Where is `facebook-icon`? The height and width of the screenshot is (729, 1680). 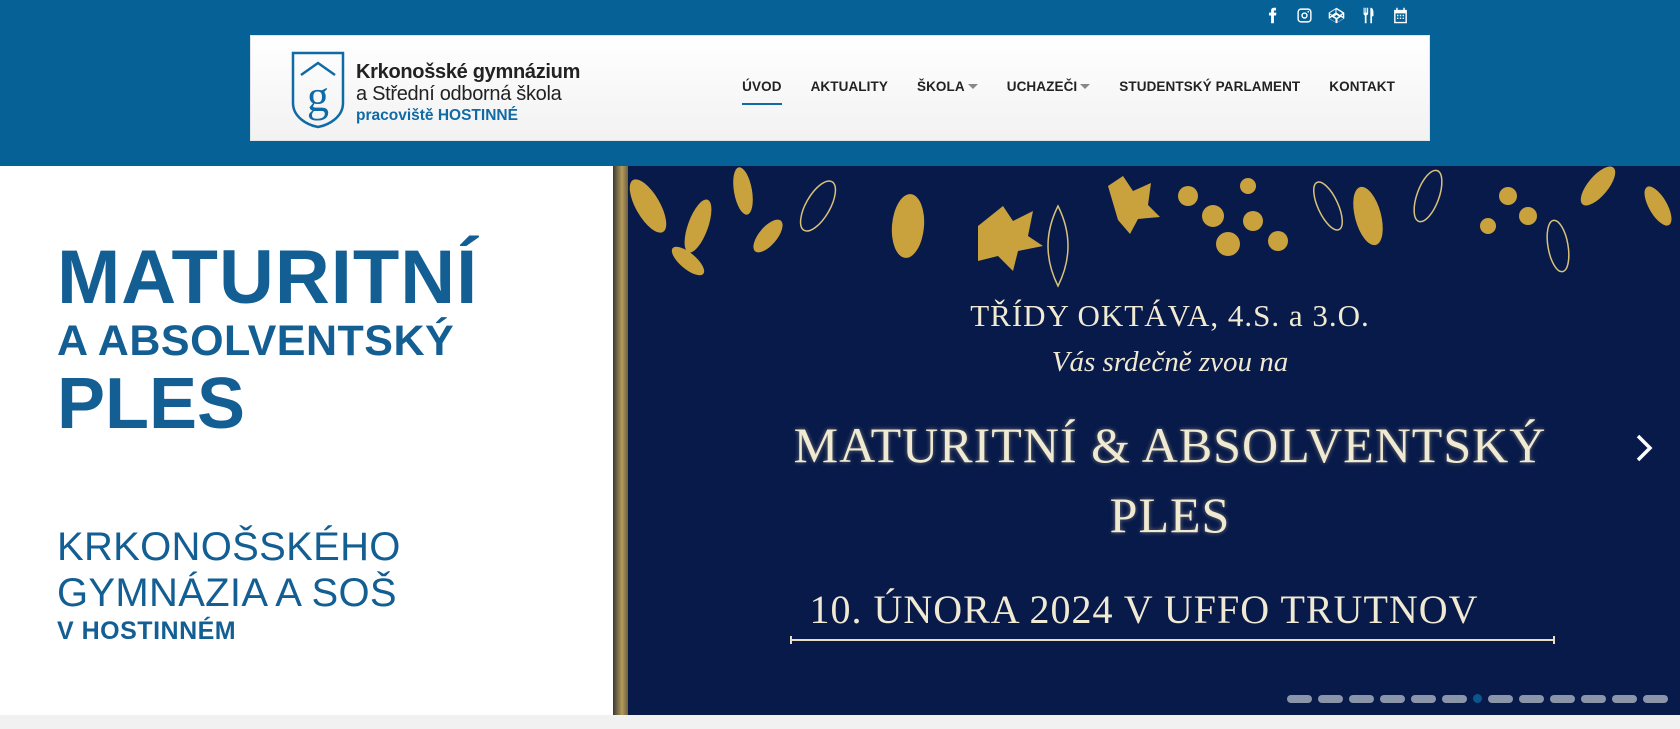 facebook-icon is located at coordinates (1272, 15).